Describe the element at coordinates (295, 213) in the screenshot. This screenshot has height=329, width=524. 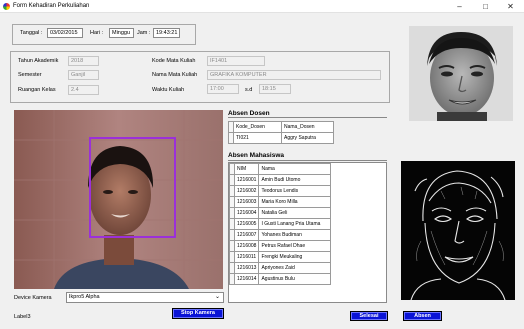
I see `cell-nama: Natalia Geli` at that location.